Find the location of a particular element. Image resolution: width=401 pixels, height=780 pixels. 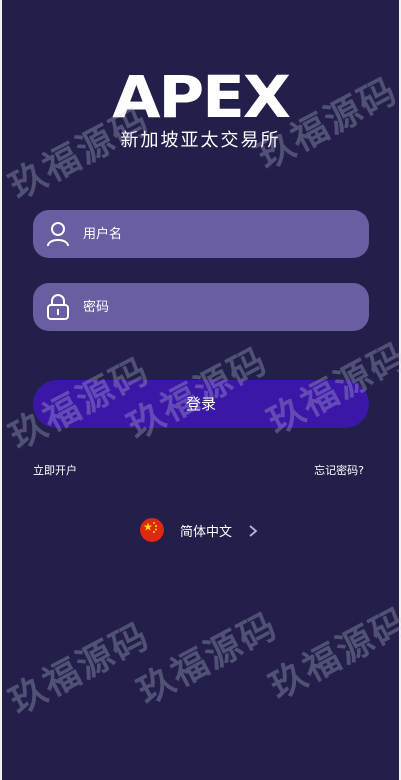

brand-logo: APEX 新加坡亚太交易所 is located at coordinates (200, 110).